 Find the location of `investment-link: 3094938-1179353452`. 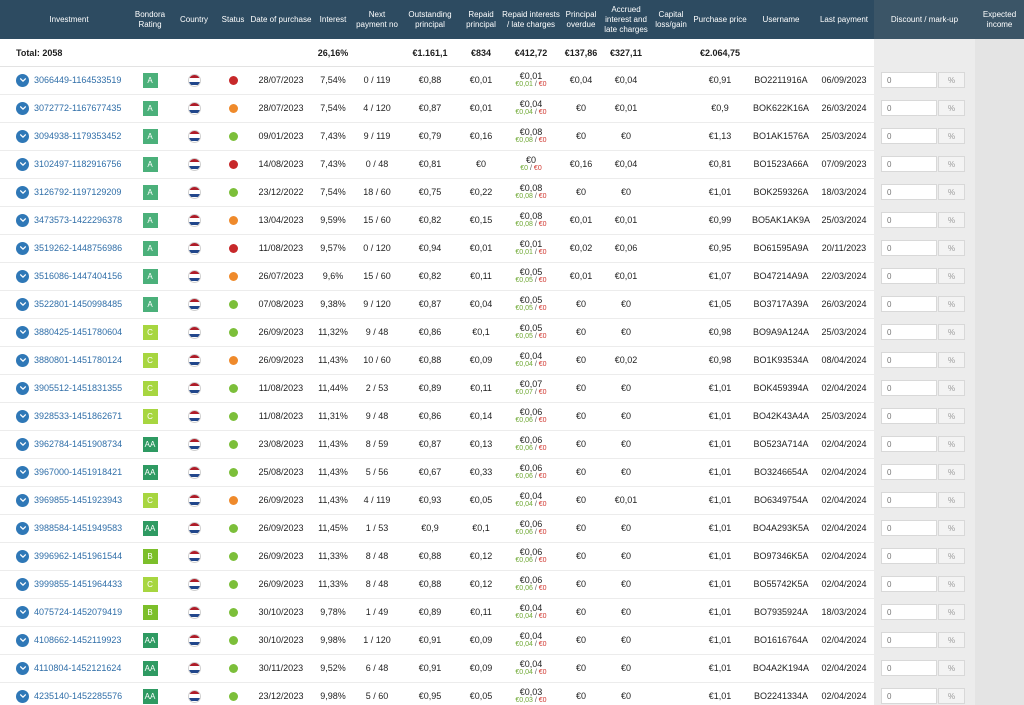

investment-link: 3094938-1179353452 is located at coordinates (77, 136).